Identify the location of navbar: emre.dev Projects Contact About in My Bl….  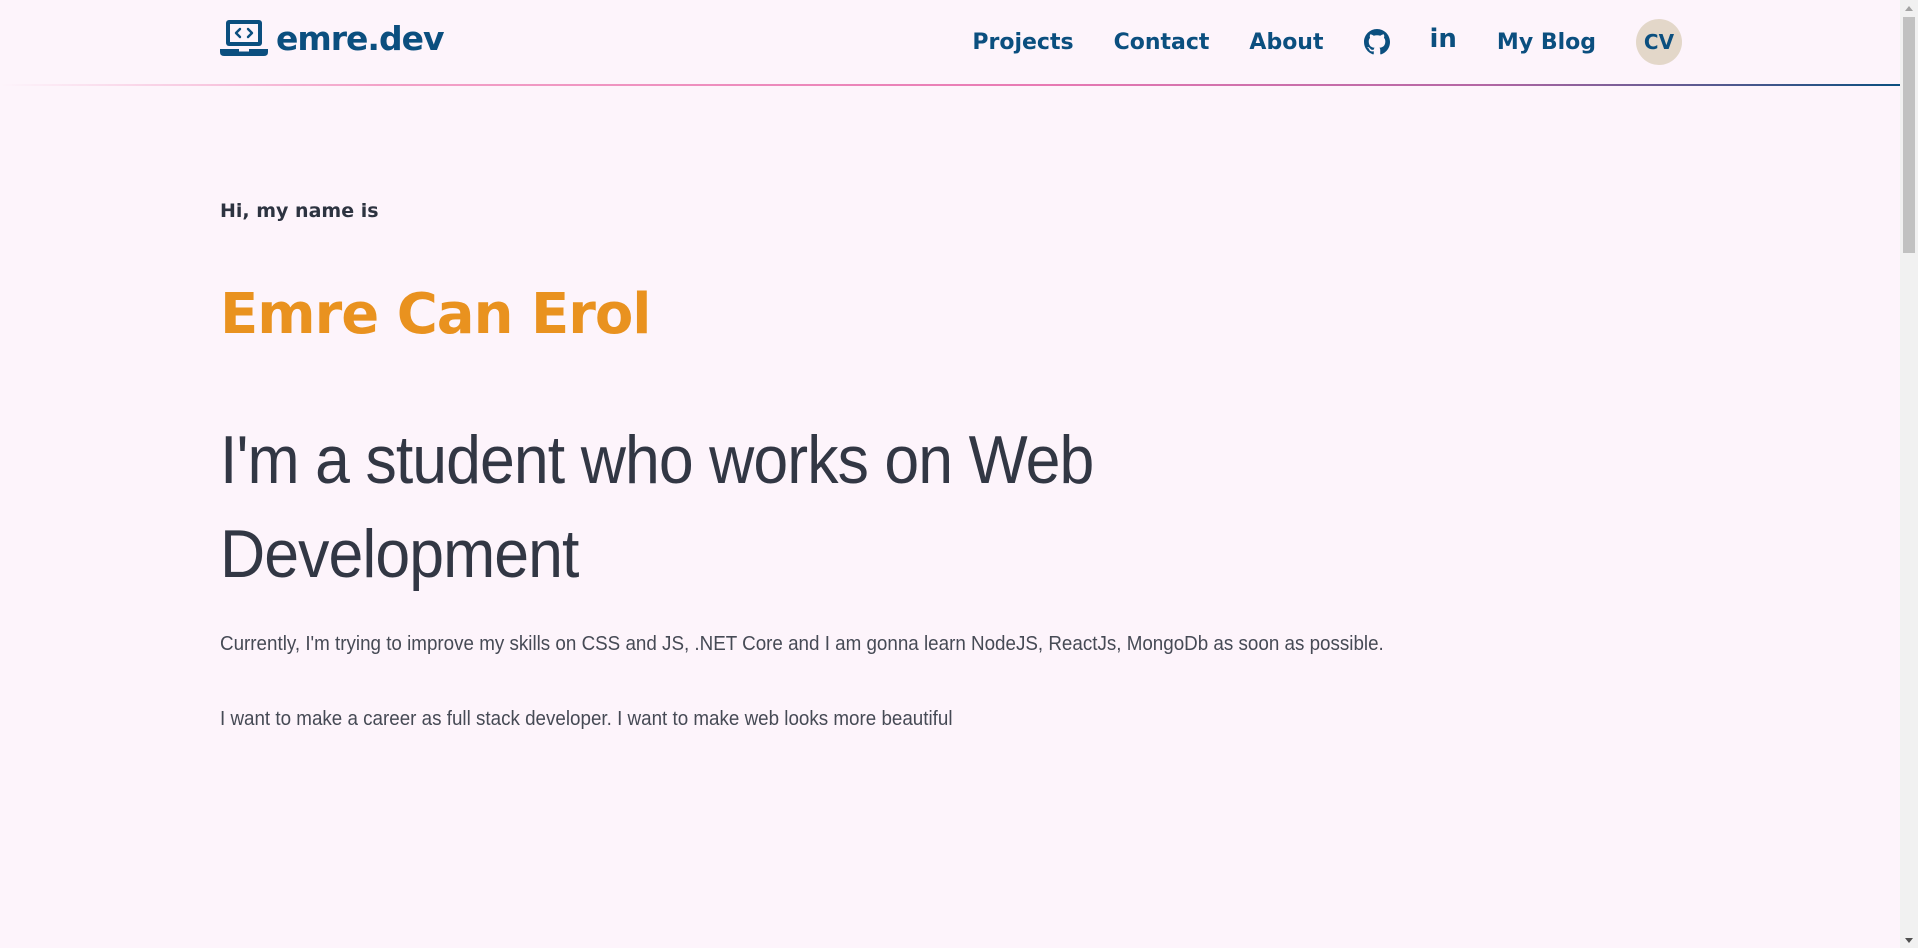
(950, 43).